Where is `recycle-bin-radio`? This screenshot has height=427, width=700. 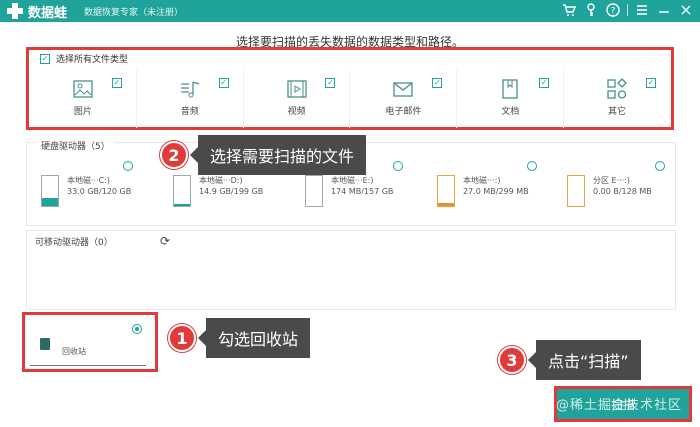
recycle-bin-radio is located at coordinates (137, 329).